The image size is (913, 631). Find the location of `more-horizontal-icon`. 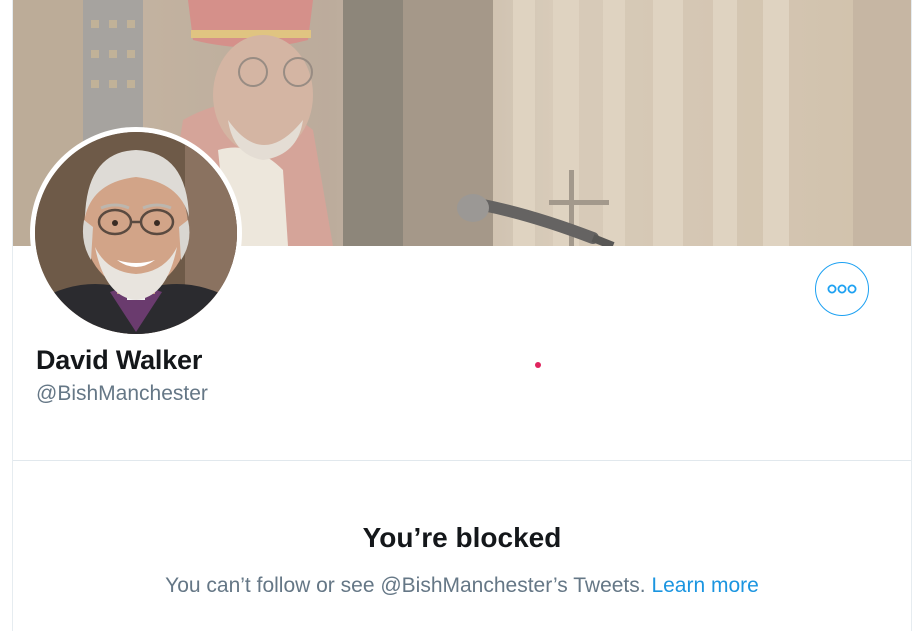

more-horizontal-icon is located at coordinates (842, 289).